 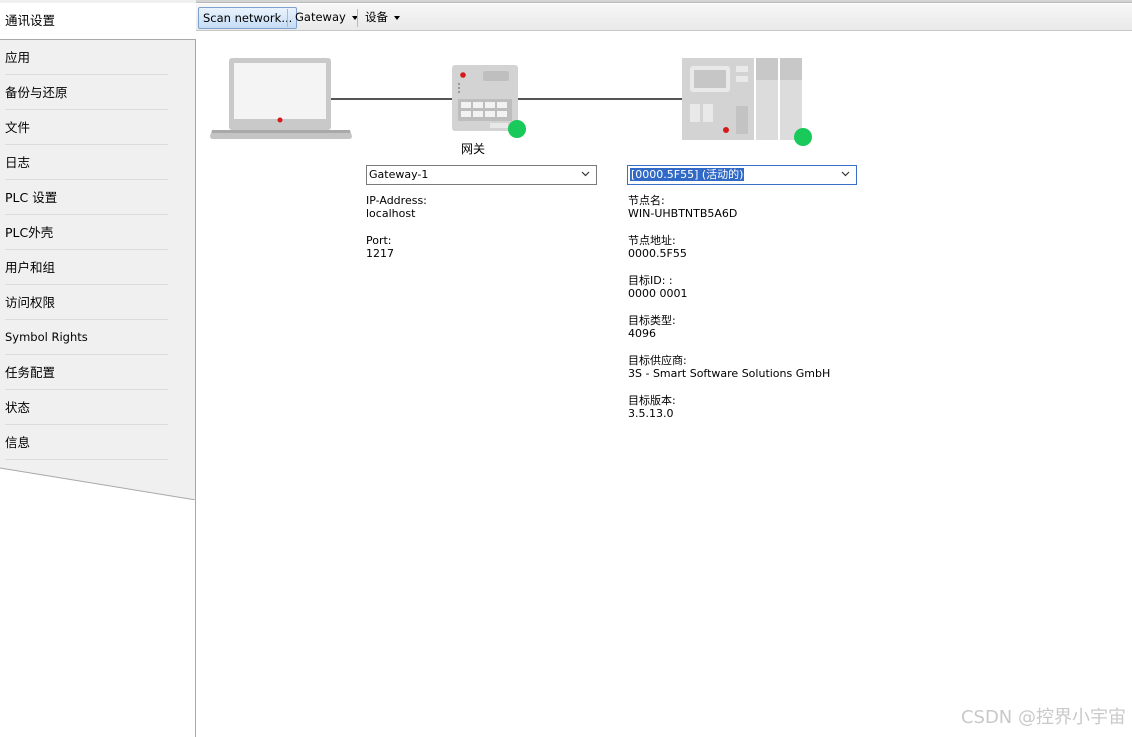 I want to click on sidebar-item-log: 日志, so click(x=84, y=162).